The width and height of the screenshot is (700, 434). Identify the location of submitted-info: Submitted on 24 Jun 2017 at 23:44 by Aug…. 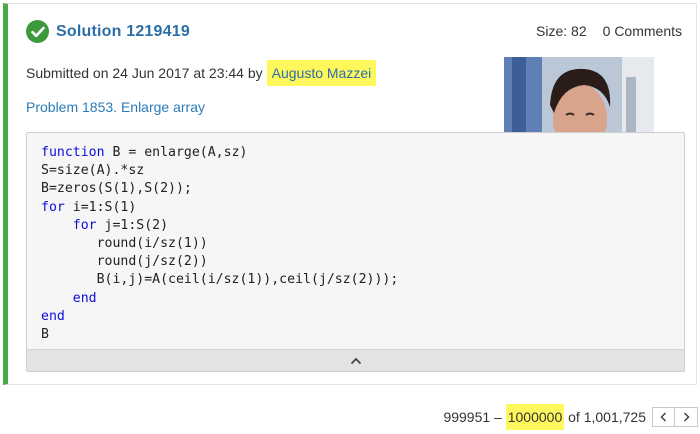
(201, 73).